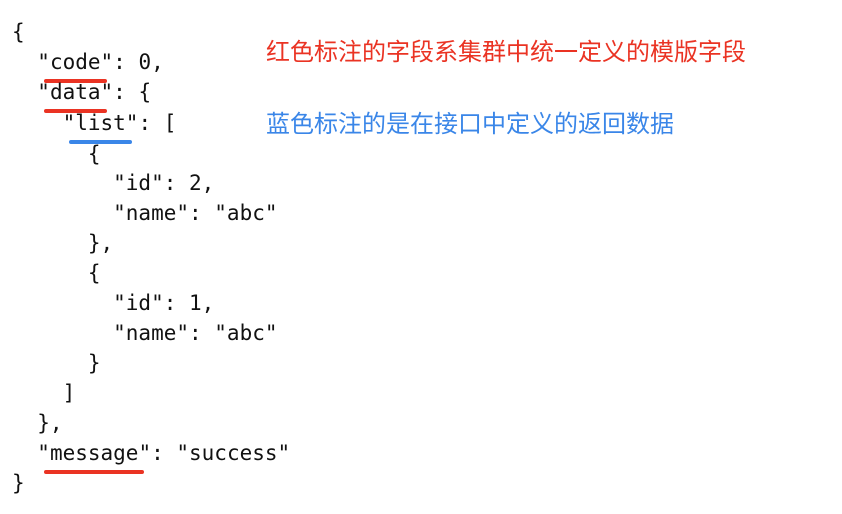  Describe the element at coordinates (470, 124) in the screenshot. I see `blue-annotation: 蓝色标注的是在接口中定义的返回数据` at that location.